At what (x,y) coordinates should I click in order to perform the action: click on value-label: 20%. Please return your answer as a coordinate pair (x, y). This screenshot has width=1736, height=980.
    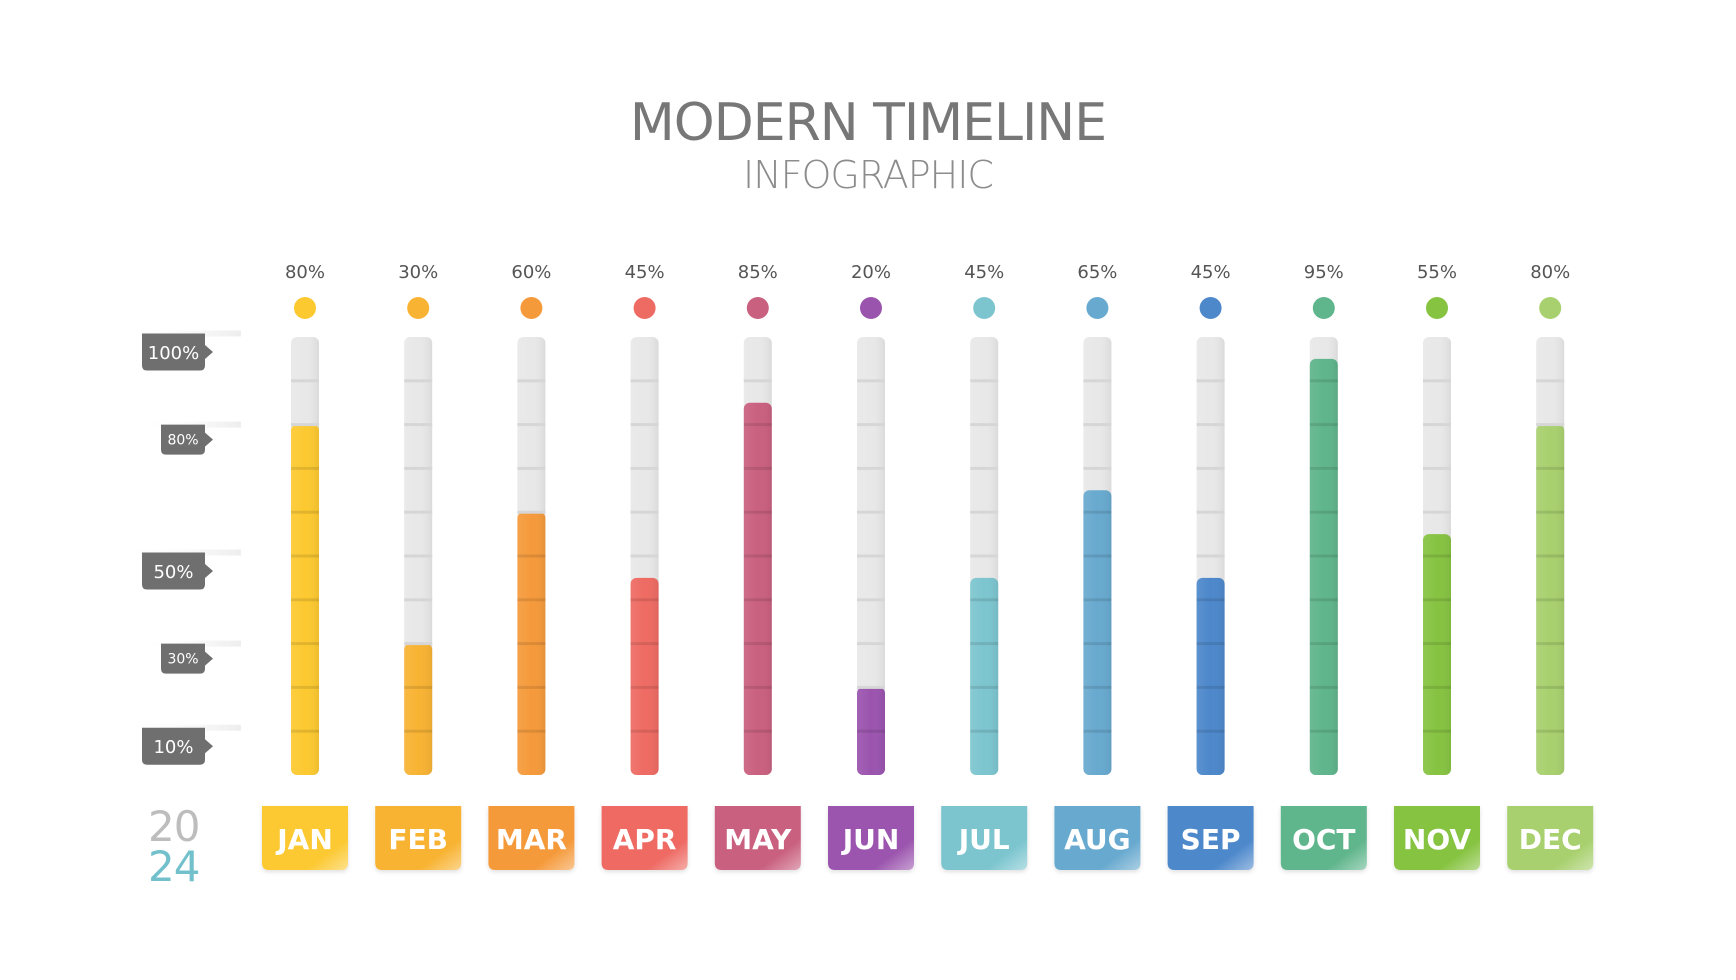
    Looking at the image, I should click on (871, 272).